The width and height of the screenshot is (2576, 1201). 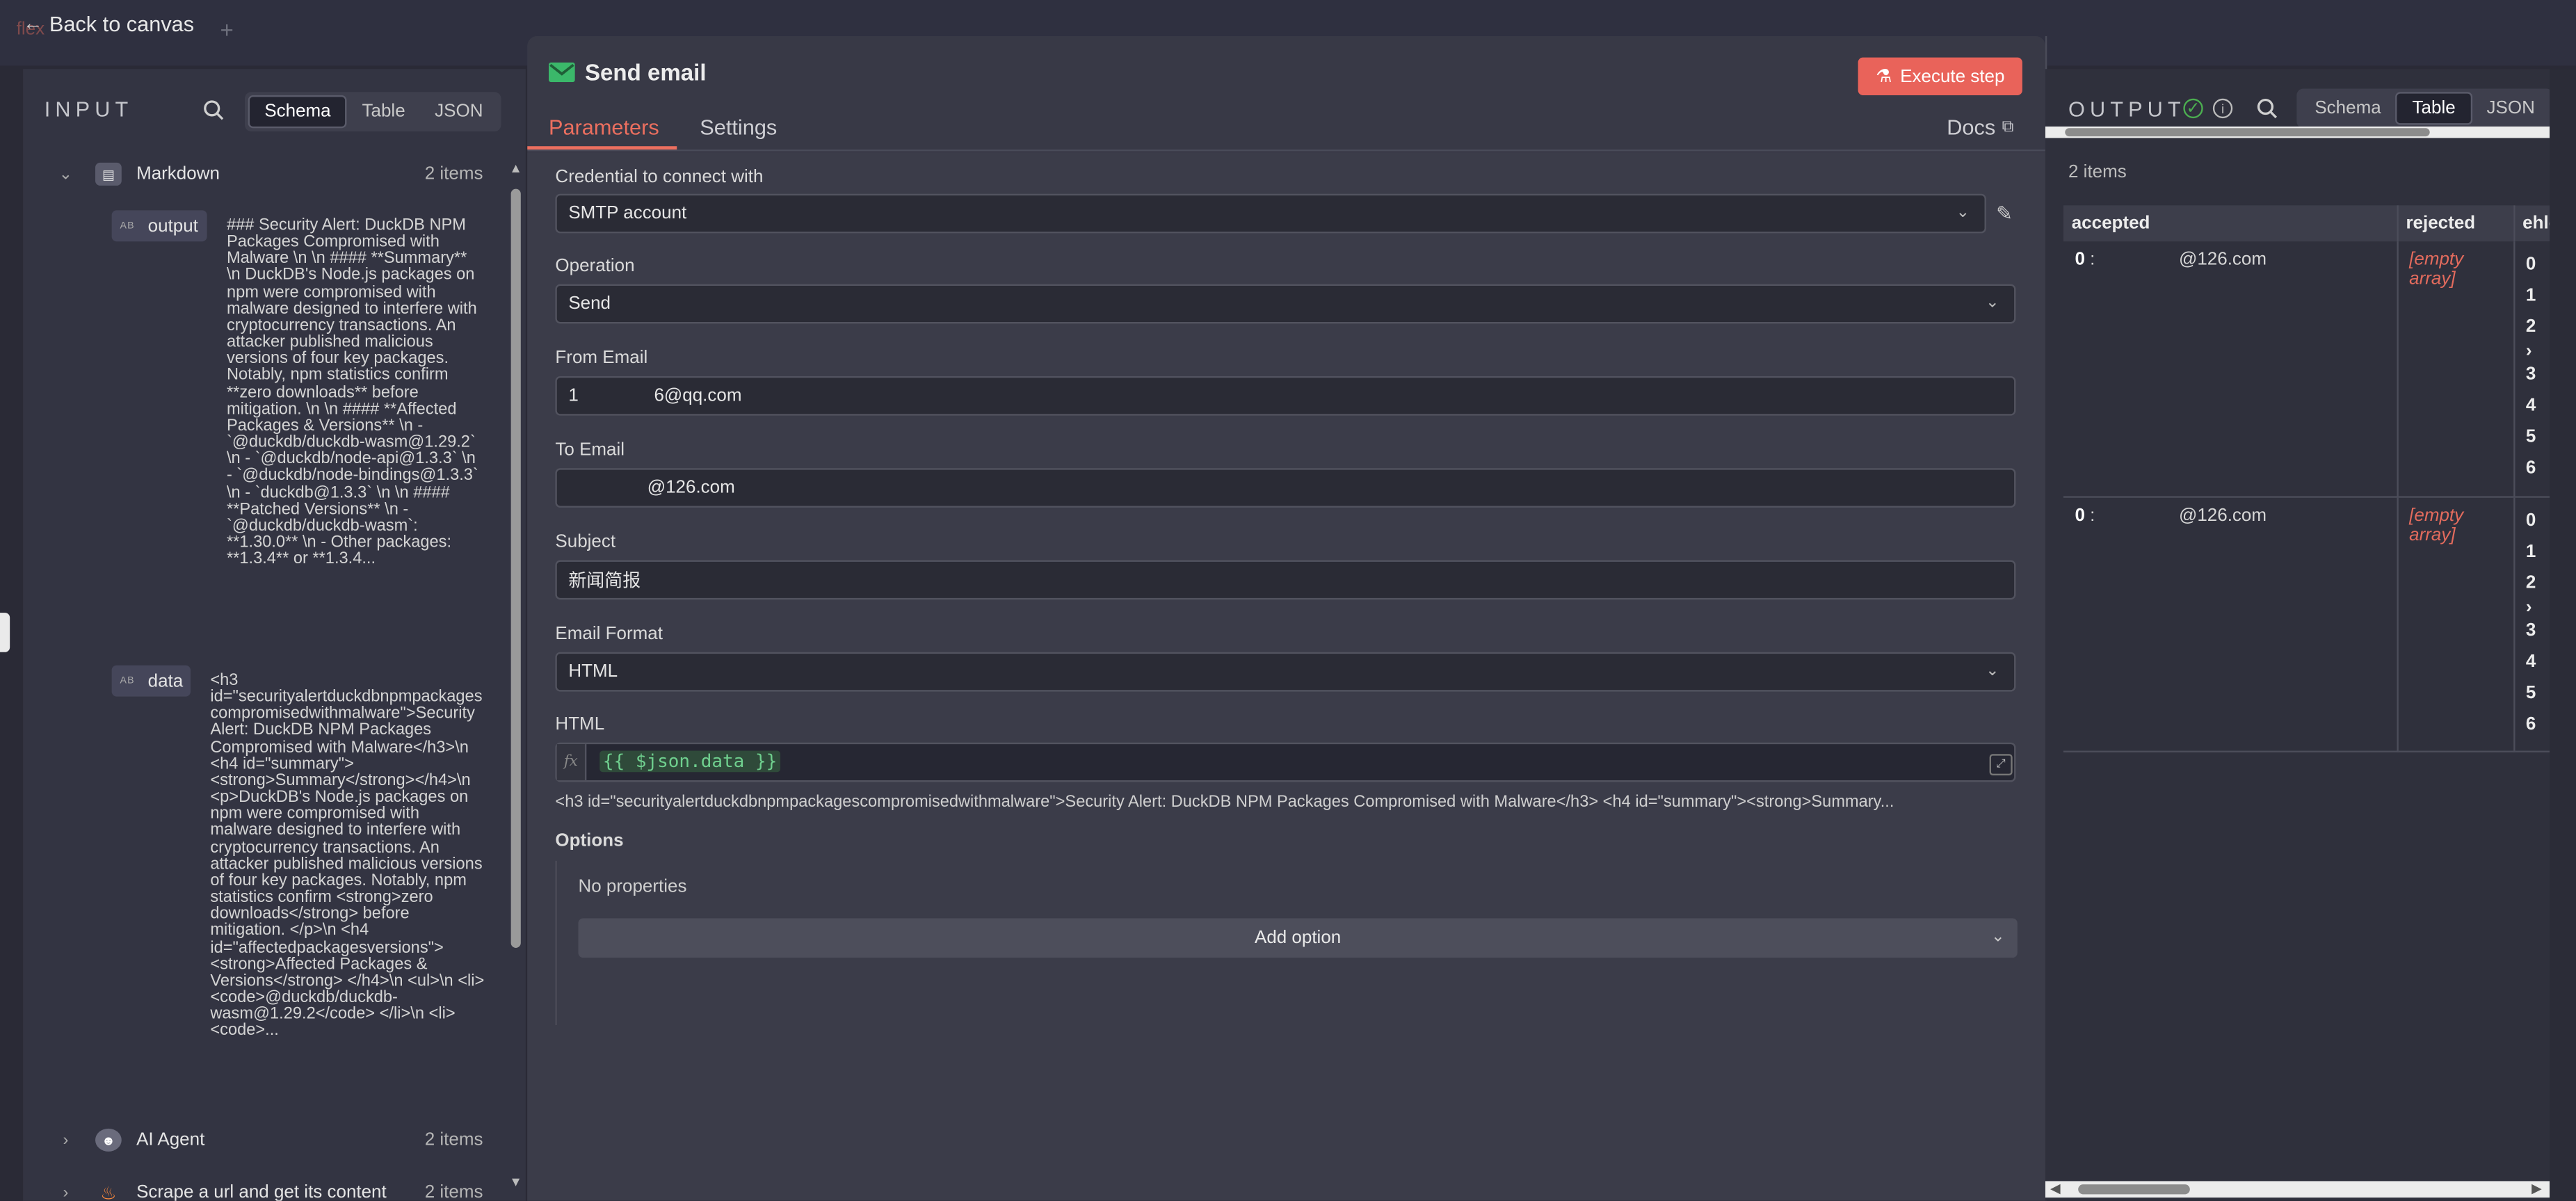 I want to click on scroll-right-arrow-icon: ▶, so click(x=2537, y=1188).